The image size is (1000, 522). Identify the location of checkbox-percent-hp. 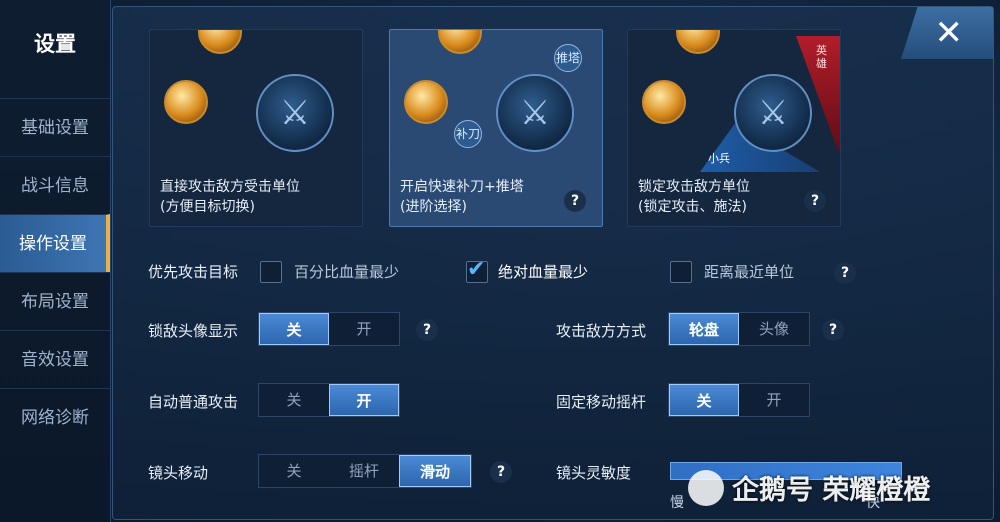
(271, 272).